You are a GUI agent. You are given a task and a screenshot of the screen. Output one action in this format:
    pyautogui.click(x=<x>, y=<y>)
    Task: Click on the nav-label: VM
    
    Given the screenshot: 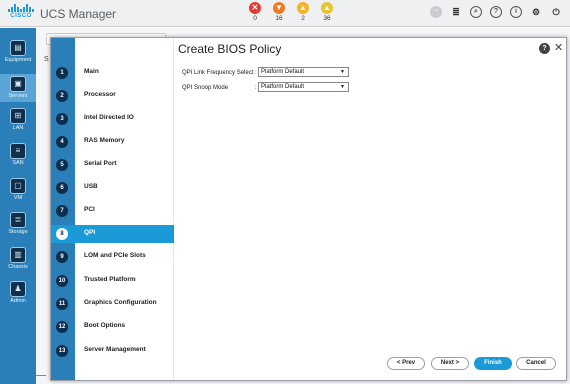 What is the action you would take?
    pyautogui.click(x=18, y=198)
    